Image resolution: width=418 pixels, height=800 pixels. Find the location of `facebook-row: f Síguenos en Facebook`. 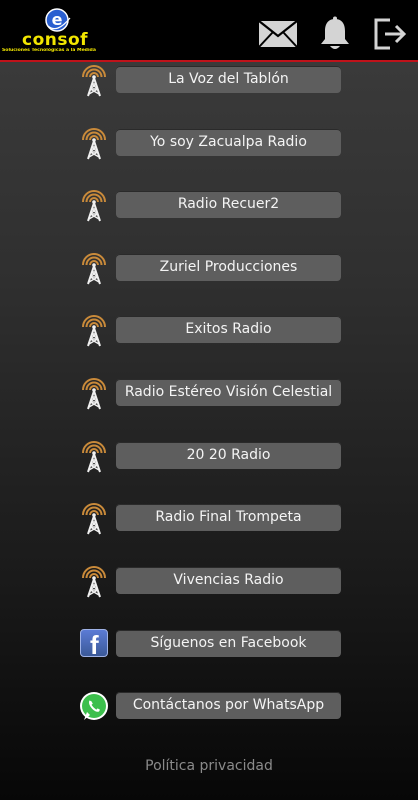

facebook-row: f Síguenos en Facebook is located at coordinates (209, 643).